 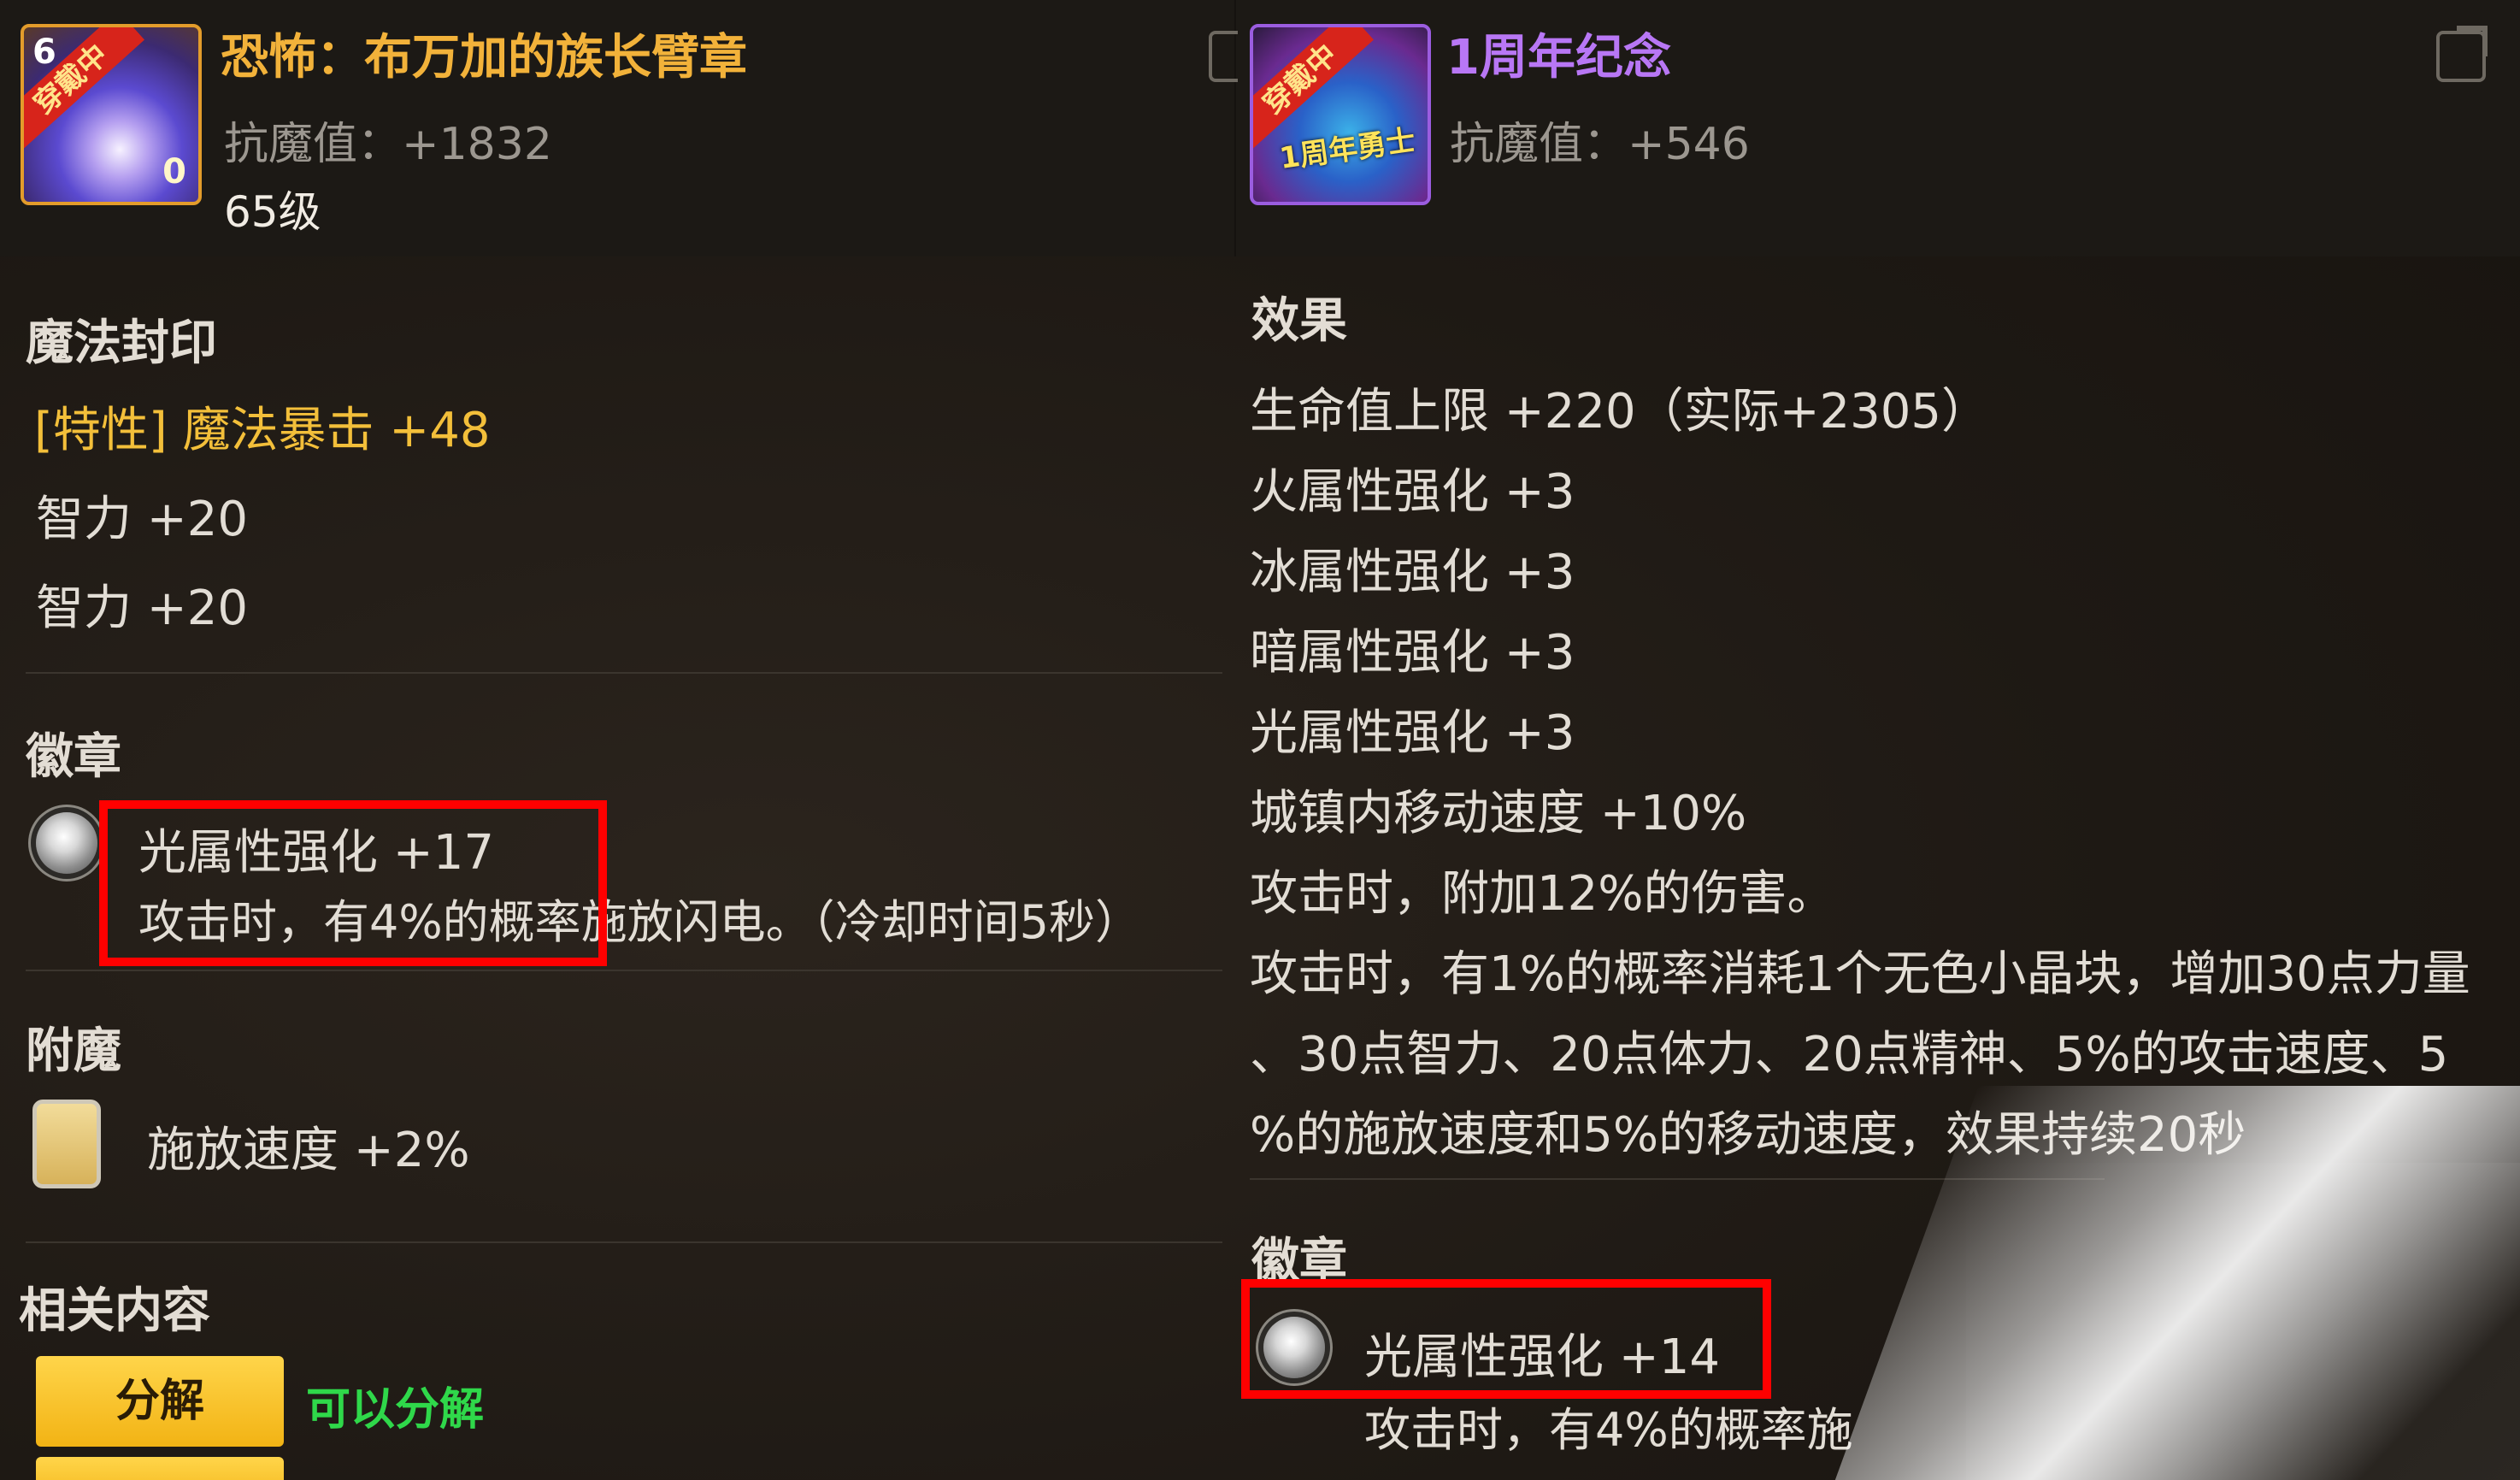 I want to click on badge-gem-icon, so click(x=66, y=843).